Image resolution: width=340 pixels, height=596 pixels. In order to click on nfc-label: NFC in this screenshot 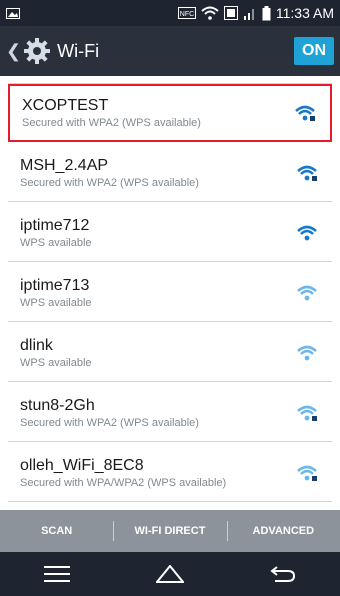, I will do `click(187, 14)`.